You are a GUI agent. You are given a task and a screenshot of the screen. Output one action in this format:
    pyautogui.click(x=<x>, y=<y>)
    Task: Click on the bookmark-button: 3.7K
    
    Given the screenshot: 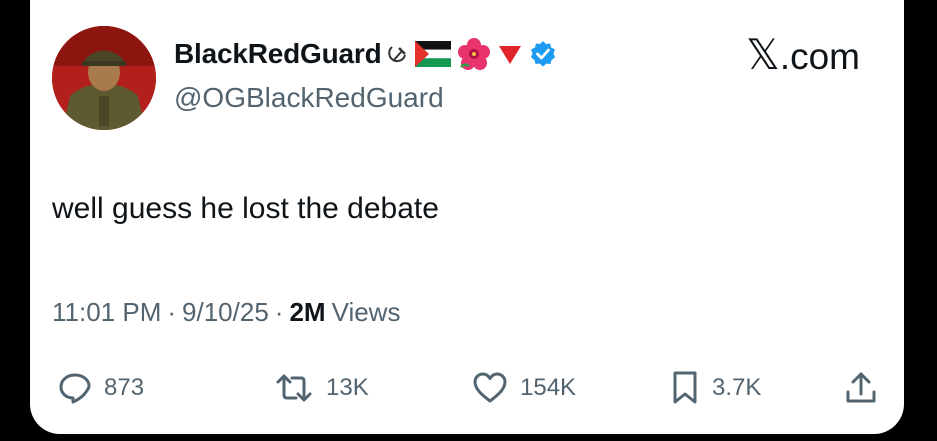 What is the action you would take?
    pyautogui.click(x=715, y=388)
    